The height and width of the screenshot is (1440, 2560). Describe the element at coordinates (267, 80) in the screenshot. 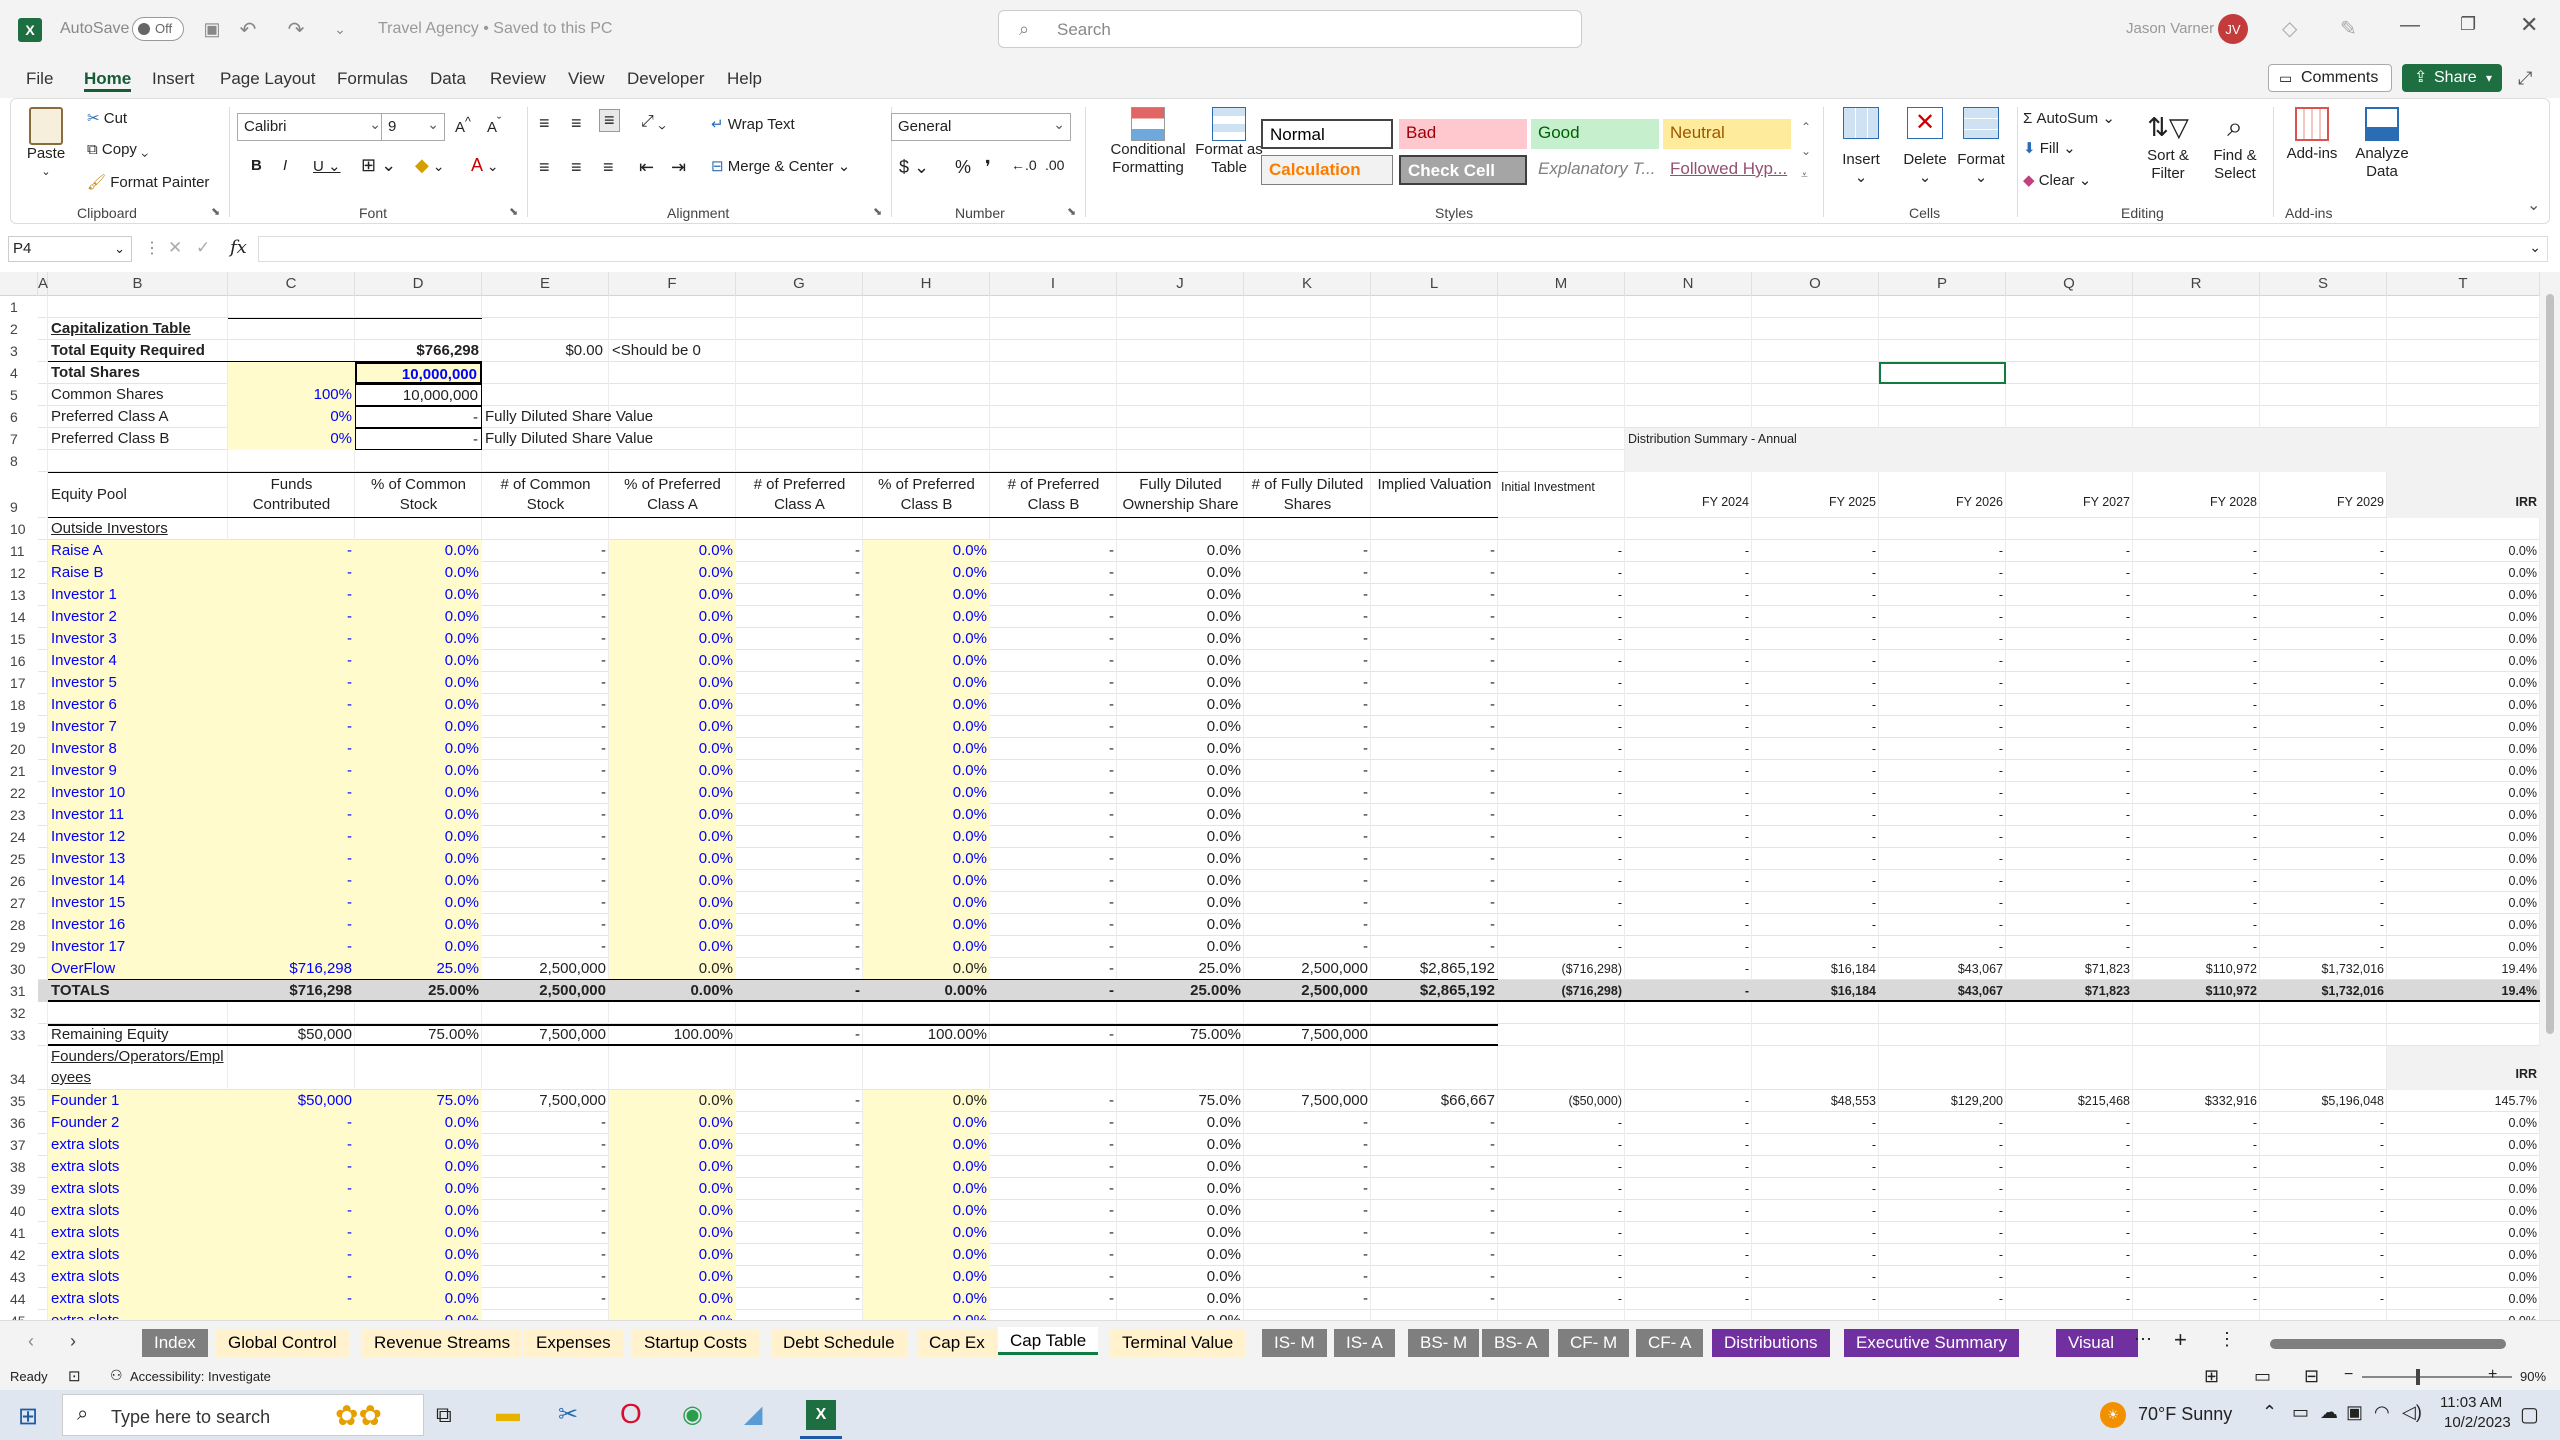

I see `tab-page-layout: Page Layout` at that location.